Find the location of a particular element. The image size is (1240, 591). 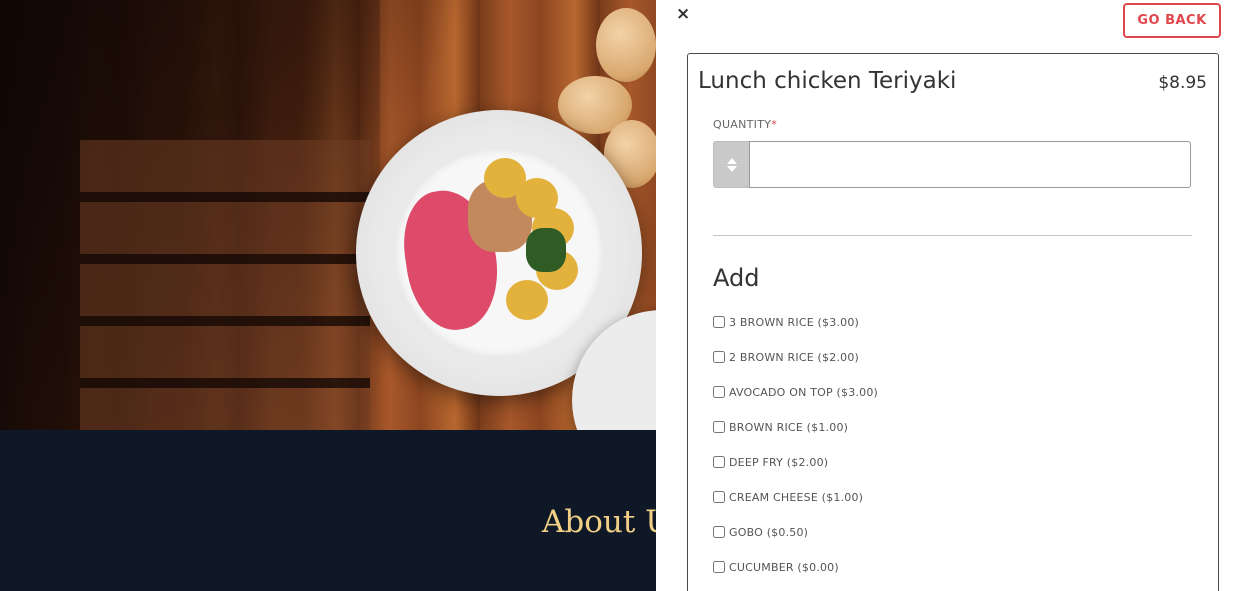

quantity-spinner-icon is located at coordinates (731, 164).